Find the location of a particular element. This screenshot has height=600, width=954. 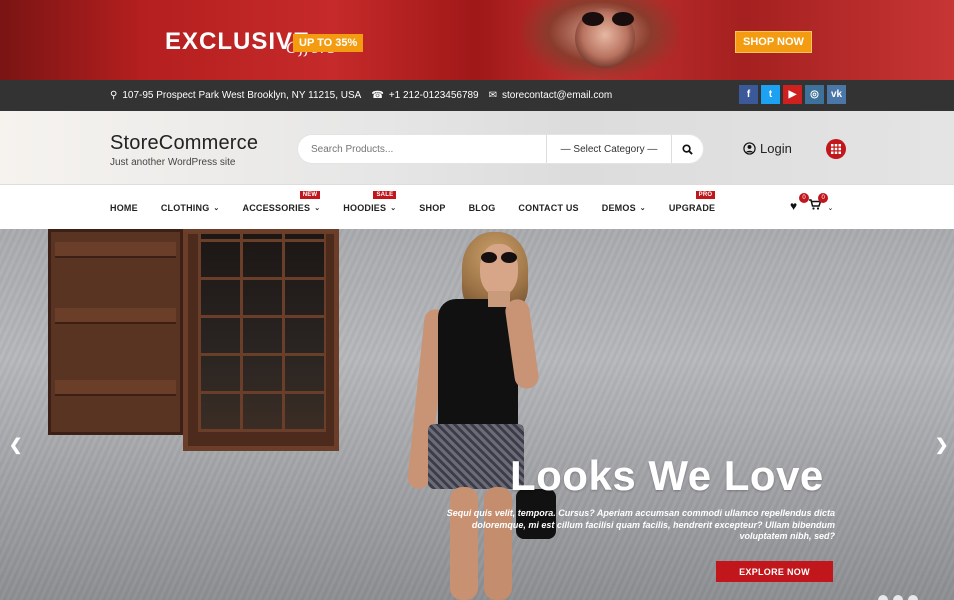

slider-next-button: ❯ is located at coordinates (941, 445).